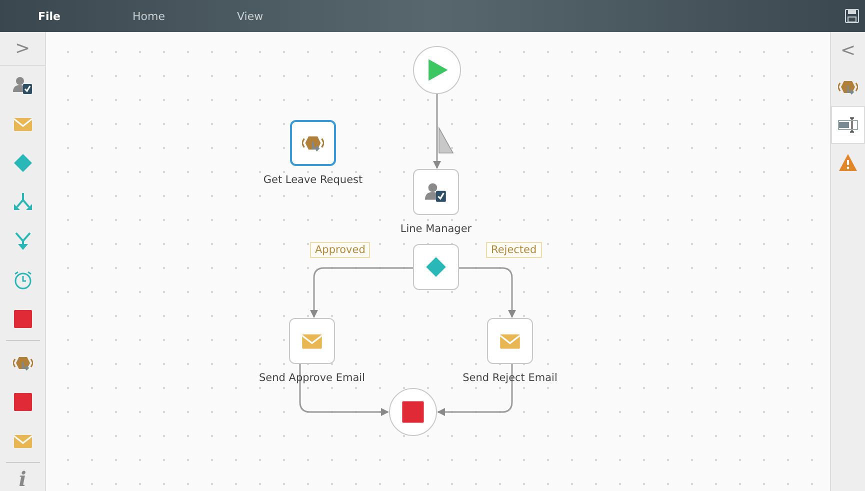 The height and width of the screenshot is (491, 865). Describe the element at coordinates (313, 180) in the screenshot. I see `node-label: Get Leave Request` at that location.